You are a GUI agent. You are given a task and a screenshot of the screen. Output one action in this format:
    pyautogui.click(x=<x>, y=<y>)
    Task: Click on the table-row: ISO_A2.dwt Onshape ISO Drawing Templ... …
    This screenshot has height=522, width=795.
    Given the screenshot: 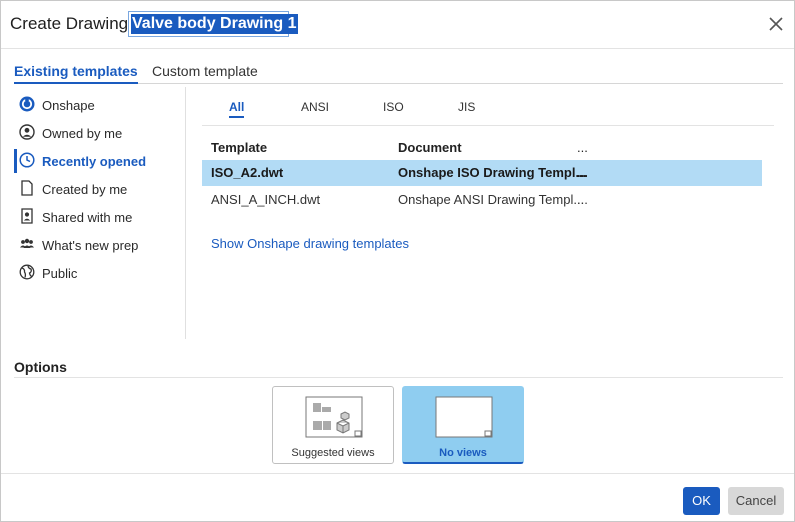 What is the action you would take?
    pyautogui.click(x=482, y=173)
    